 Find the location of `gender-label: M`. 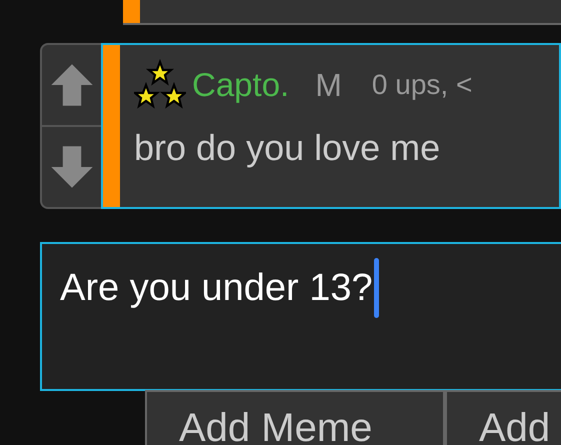

gender-label: M is located at coordinates (328, 85).